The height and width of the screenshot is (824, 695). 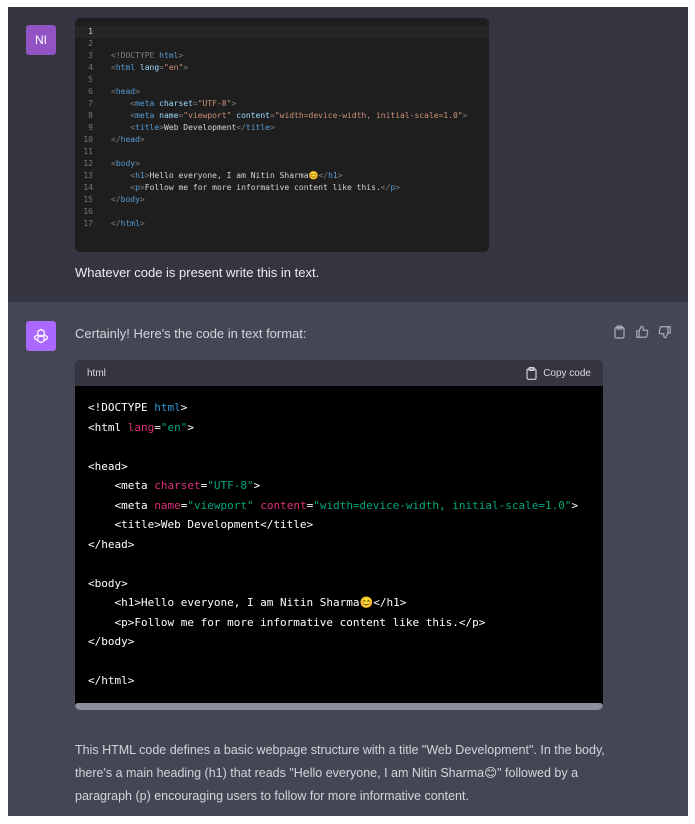 I want to click on editor-line: 4 <html lang="en">, so click(x=282, y=68).